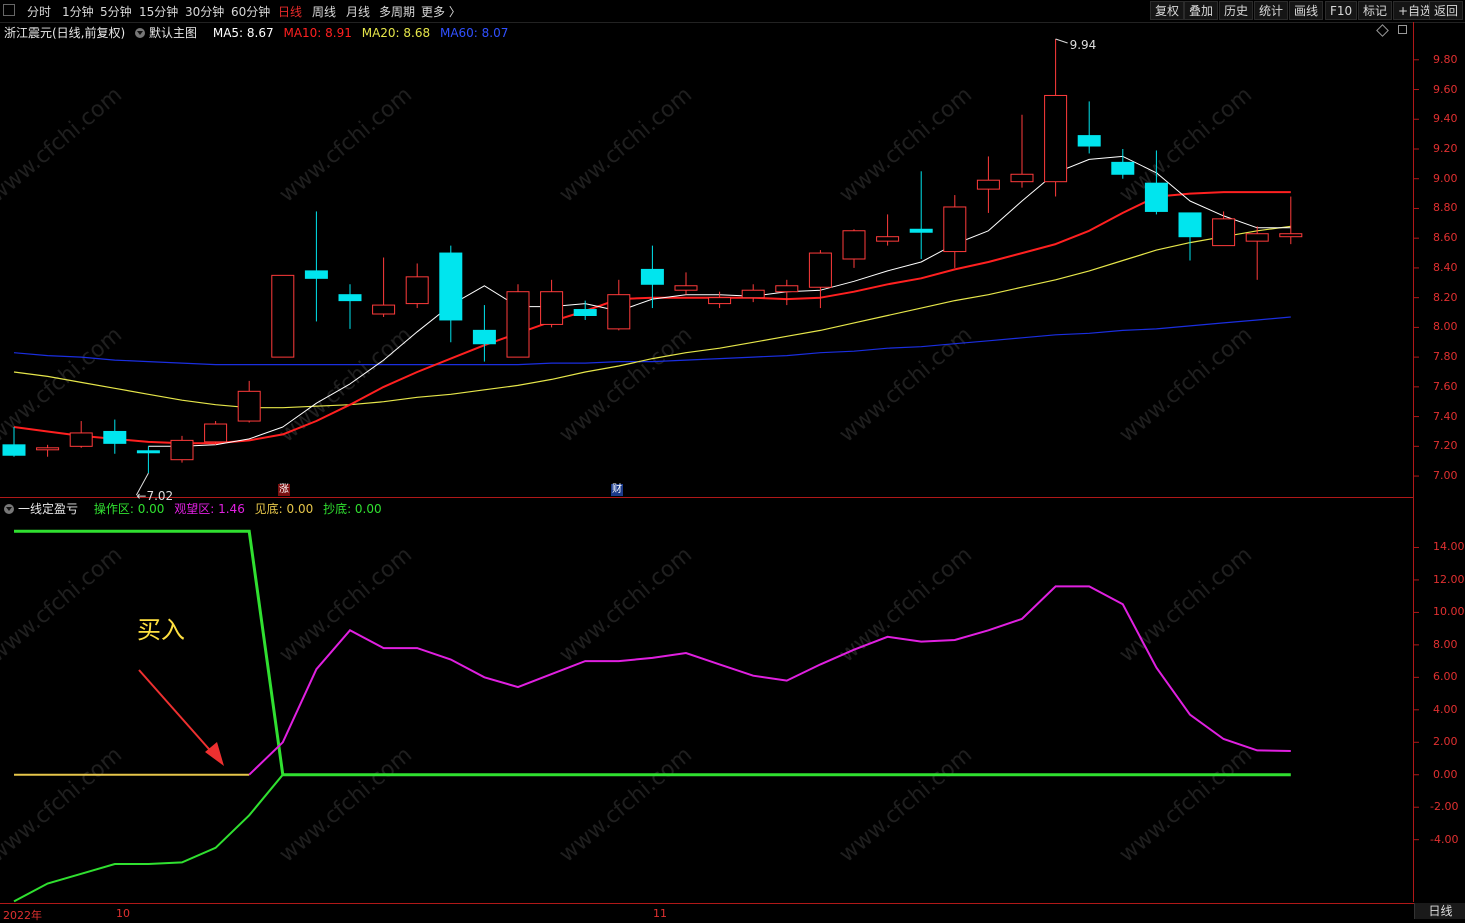 This screenshot has height=923, width=1465. What do you see at coordinates (1445, 446) in the screenshot?
I see `price-tick-label: 7.20` at bounding box center [1445, 446].